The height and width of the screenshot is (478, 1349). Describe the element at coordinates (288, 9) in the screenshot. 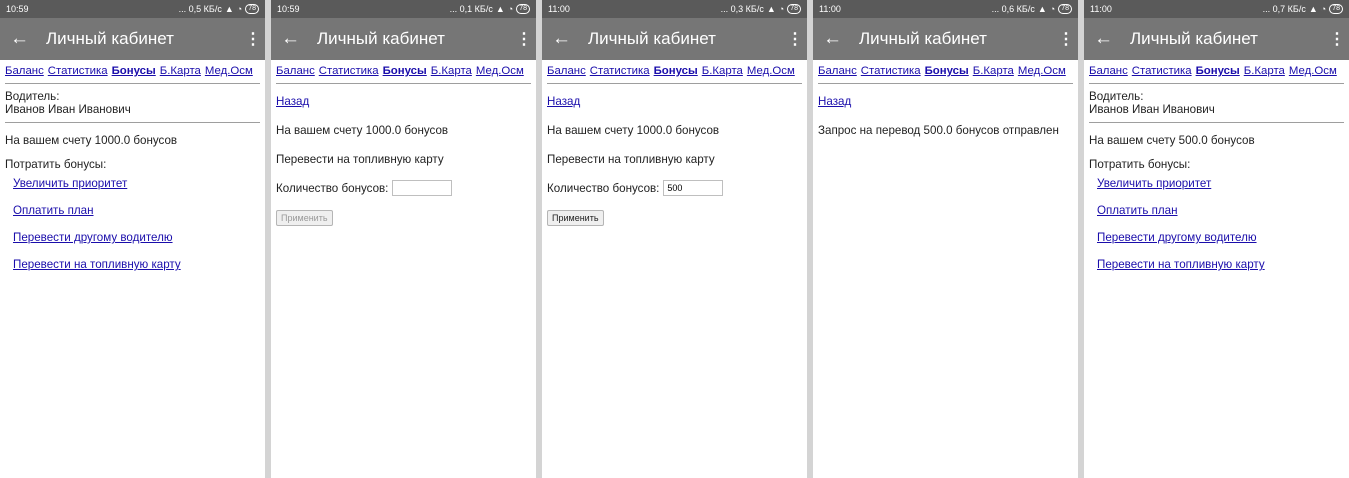

I see `status-time: 10:59` at that location.